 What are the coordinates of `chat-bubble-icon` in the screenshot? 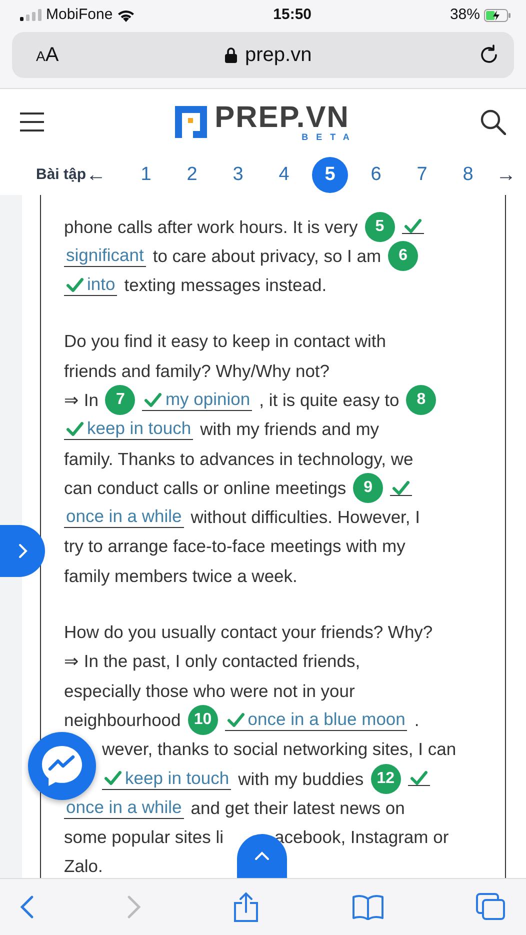 It's located at (62, 766).